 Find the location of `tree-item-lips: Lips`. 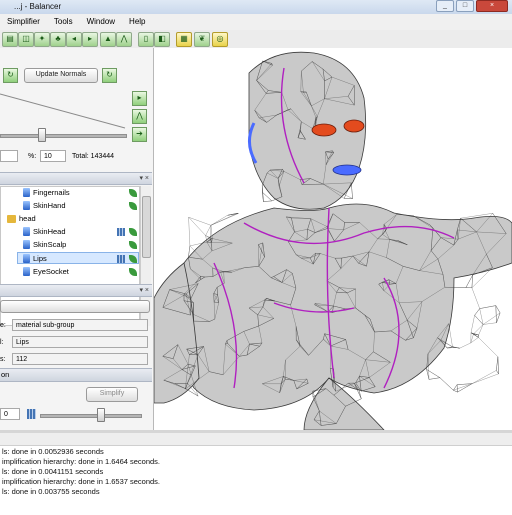

tree-item-lips: Lips is located at coordinates (78, 258).